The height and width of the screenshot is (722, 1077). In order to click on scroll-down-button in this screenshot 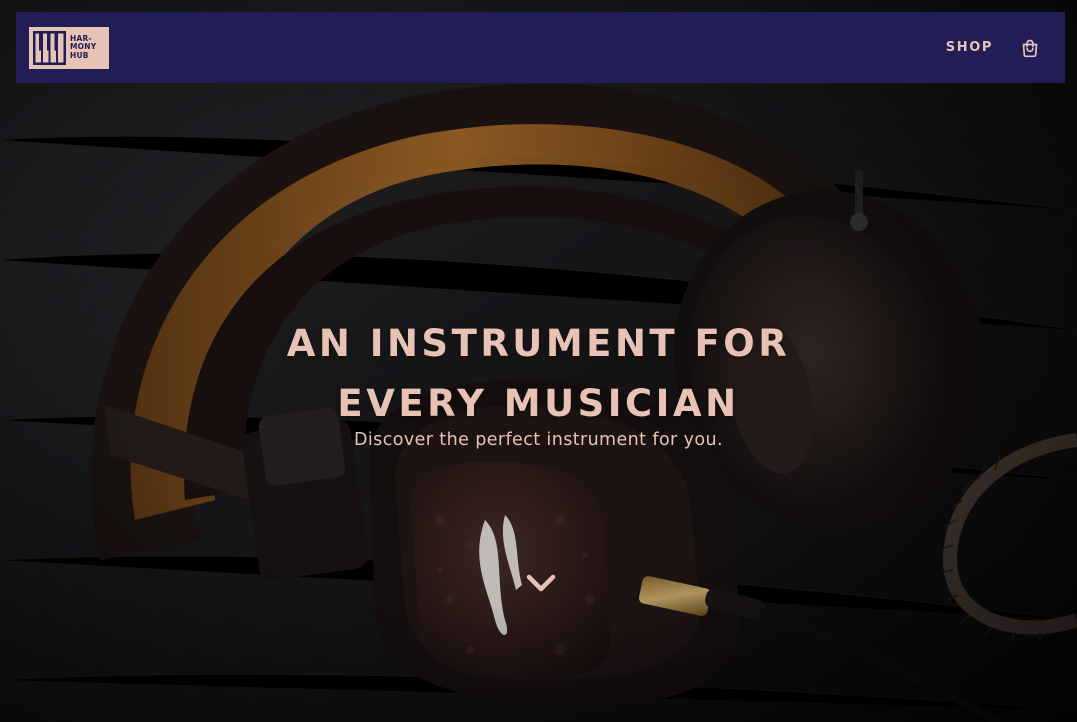, I will do `click(541, 583)`.